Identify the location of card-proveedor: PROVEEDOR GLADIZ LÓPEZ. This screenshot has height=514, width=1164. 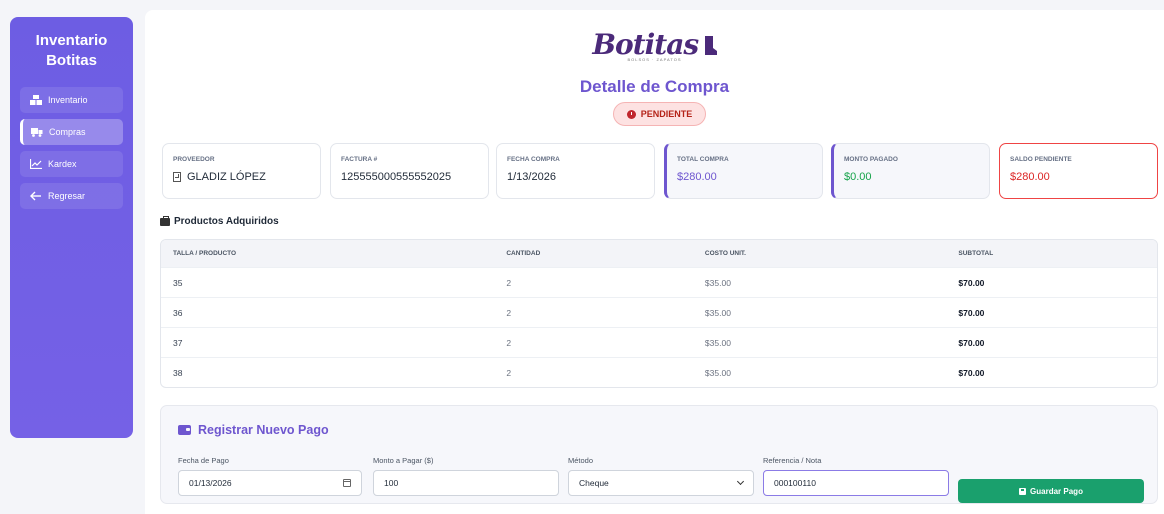
(241, 171).